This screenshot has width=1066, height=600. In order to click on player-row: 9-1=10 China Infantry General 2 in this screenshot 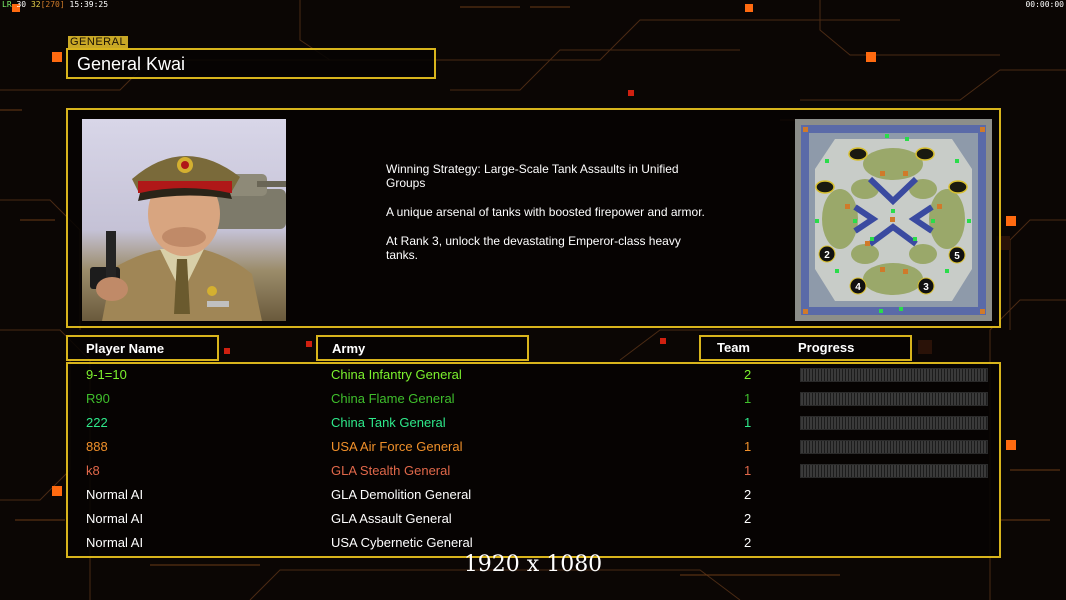, I will do `click(533, 376)`.